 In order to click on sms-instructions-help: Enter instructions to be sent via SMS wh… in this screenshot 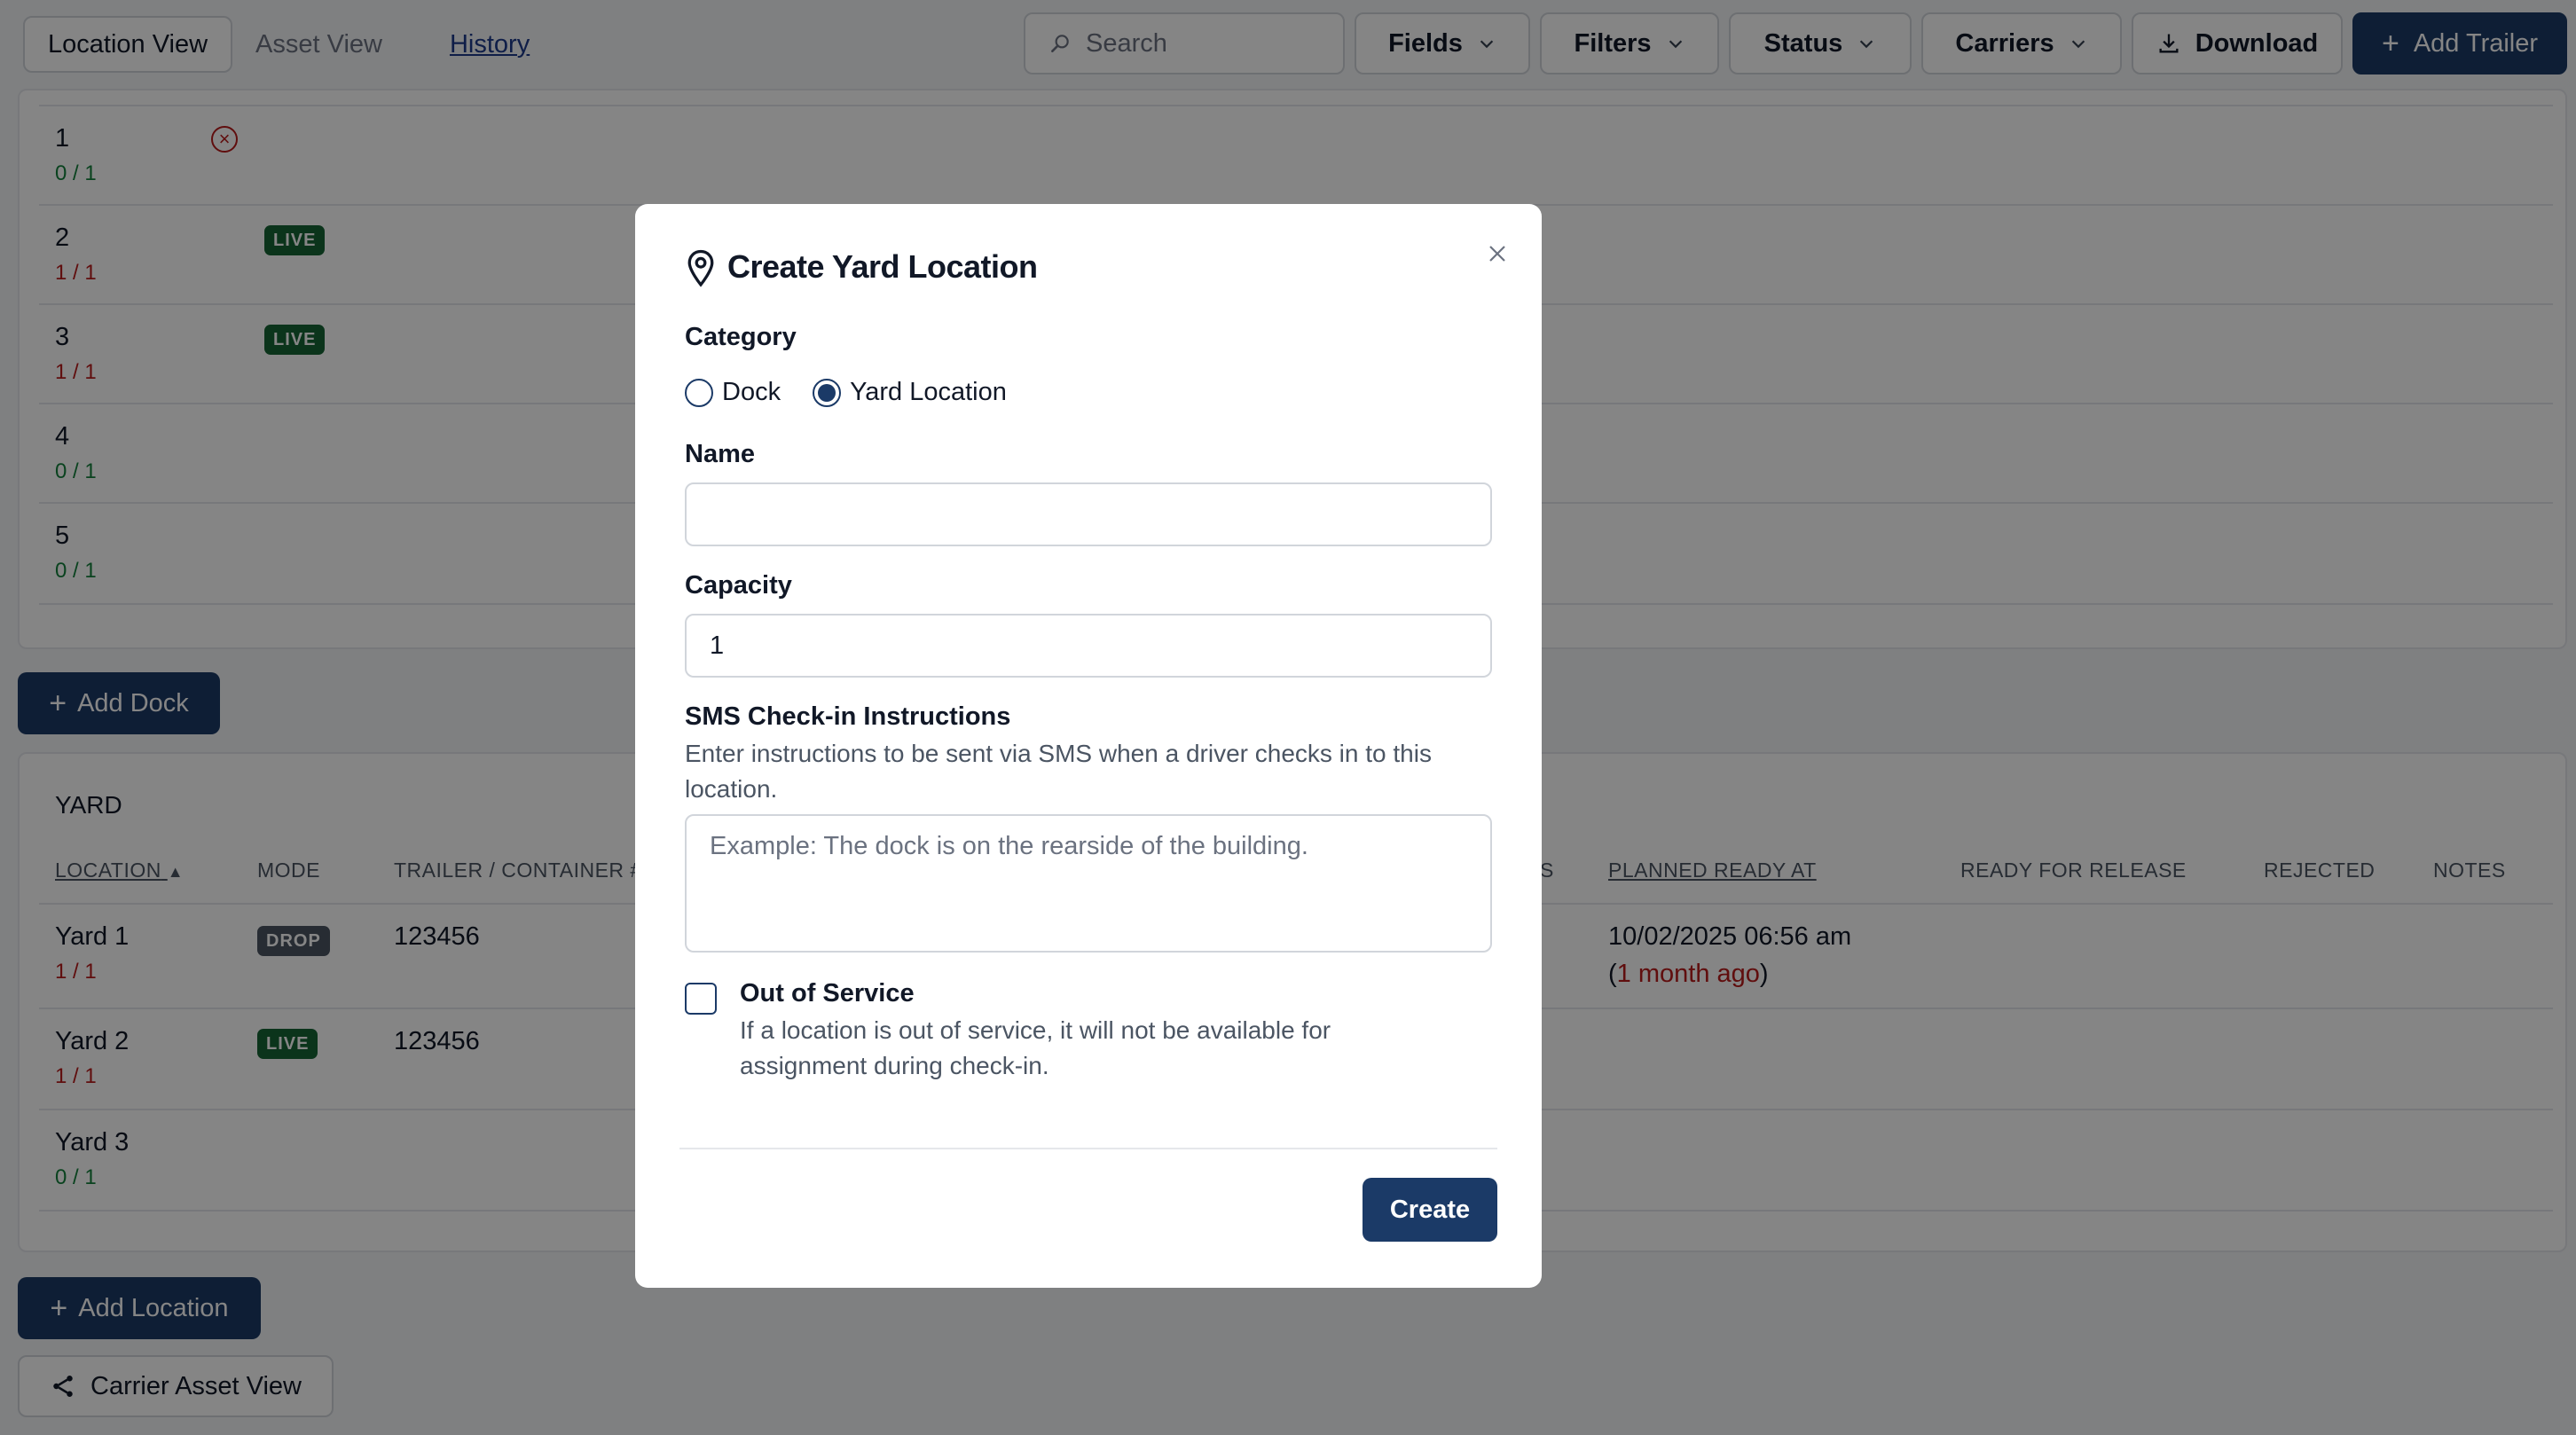, I will do `click(1058, 771)`.